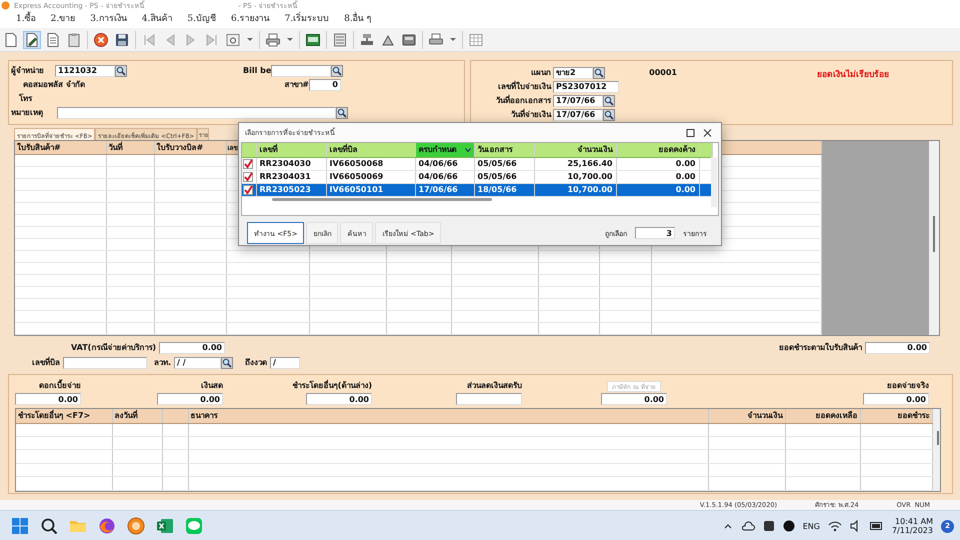  Describe the element at coordinates (291, 163) in the screenshot. I see `table-cell: RR2304030` at that location.